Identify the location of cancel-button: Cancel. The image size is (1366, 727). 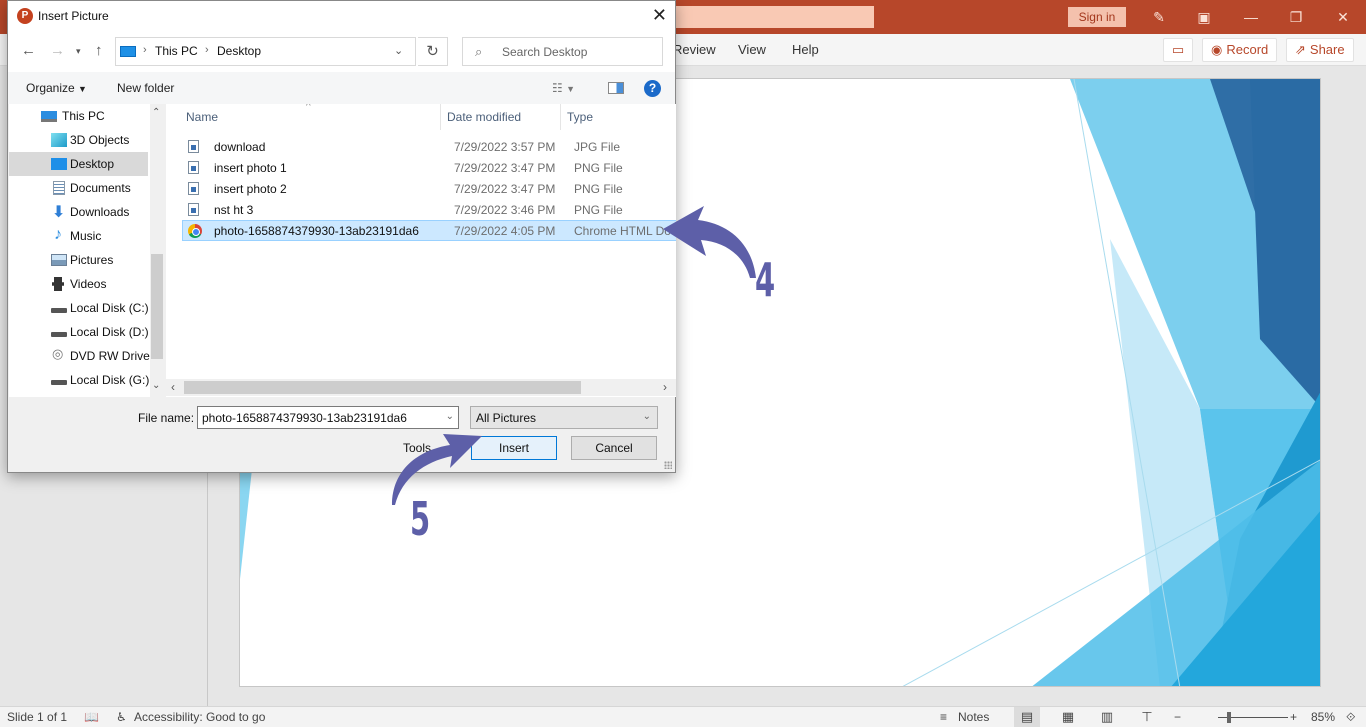
(614, 448).